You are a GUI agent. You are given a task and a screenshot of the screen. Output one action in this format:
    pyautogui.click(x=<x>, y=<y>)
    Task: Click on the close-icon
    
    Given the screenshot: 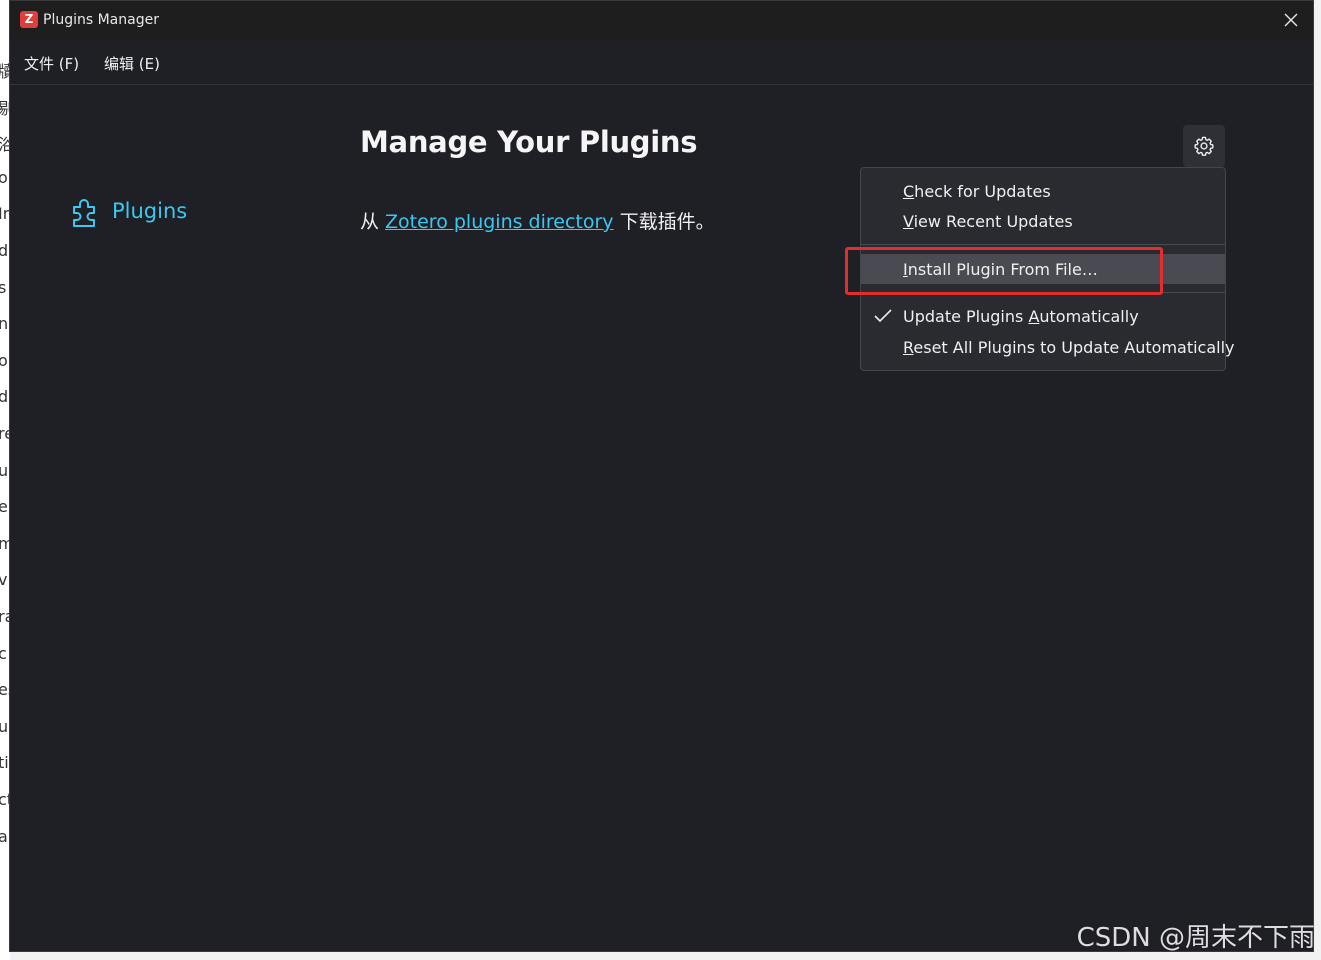 What is the action you would take?
    pyautogui.click(x=1291, y=20)
    